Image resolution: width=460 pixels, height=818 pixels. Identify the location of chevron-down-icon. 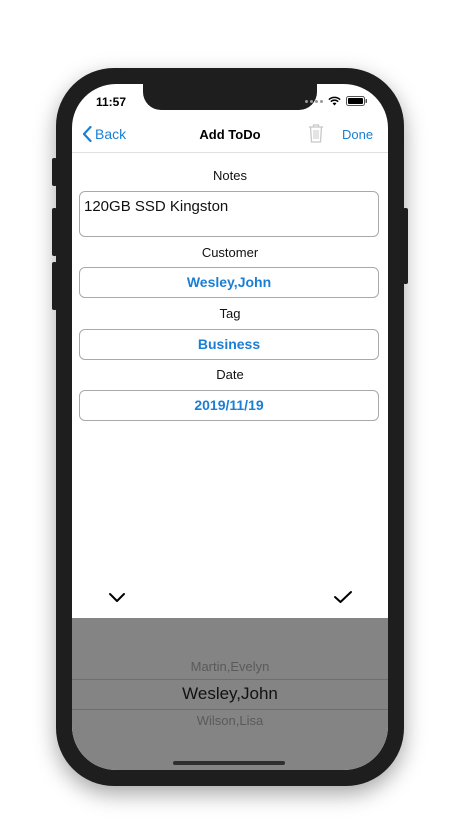
(117, 597).